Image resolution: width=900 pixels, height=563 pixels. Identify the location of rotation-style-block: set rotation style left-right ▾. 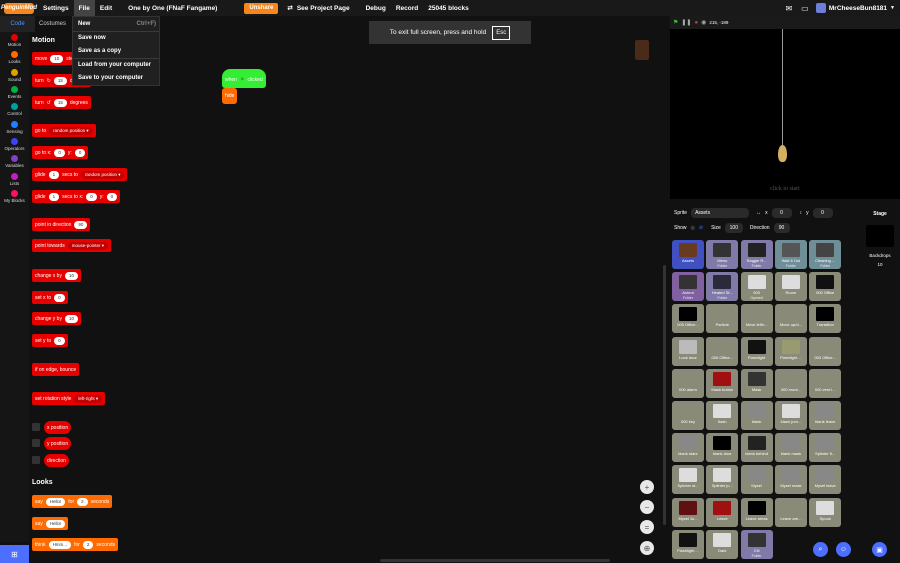
(69, 398).